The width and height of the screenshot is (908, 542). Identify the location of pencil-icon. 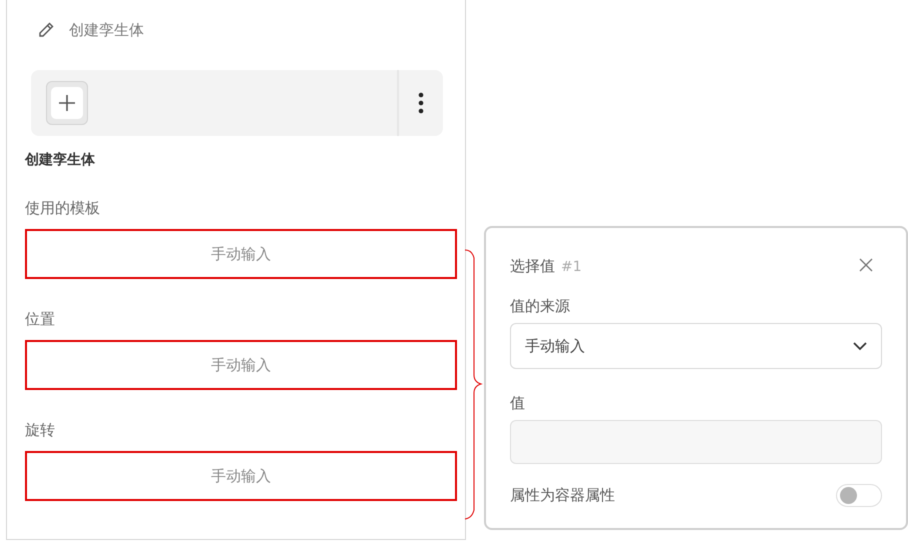
(46, 30).